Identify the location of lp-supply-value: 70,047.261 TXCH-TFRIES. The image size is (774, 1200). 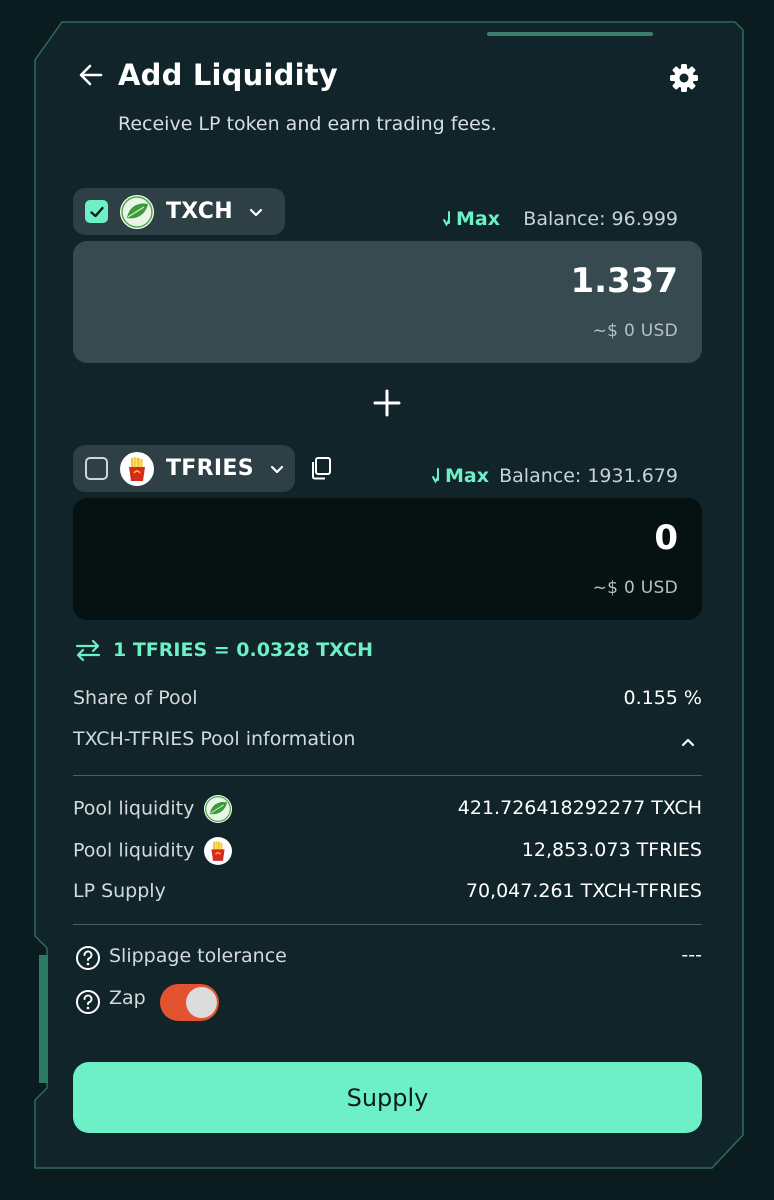
(583, 891).